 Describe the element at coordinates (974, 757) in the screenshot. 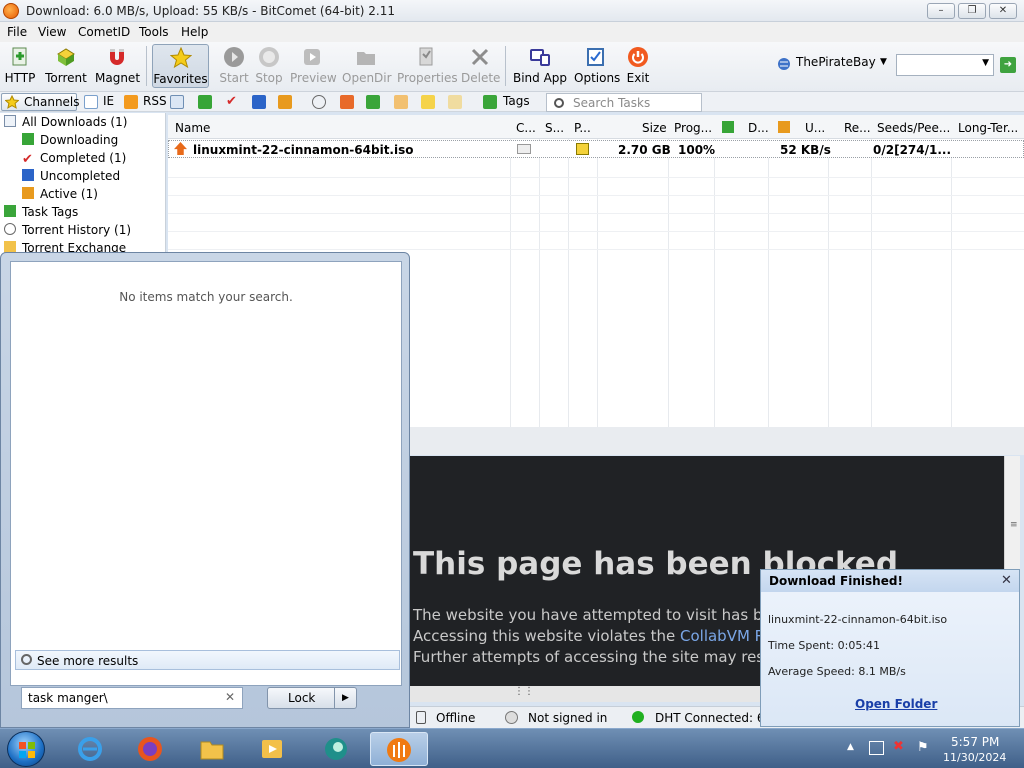

I see `clock-date: 11/30/2024` at that location.